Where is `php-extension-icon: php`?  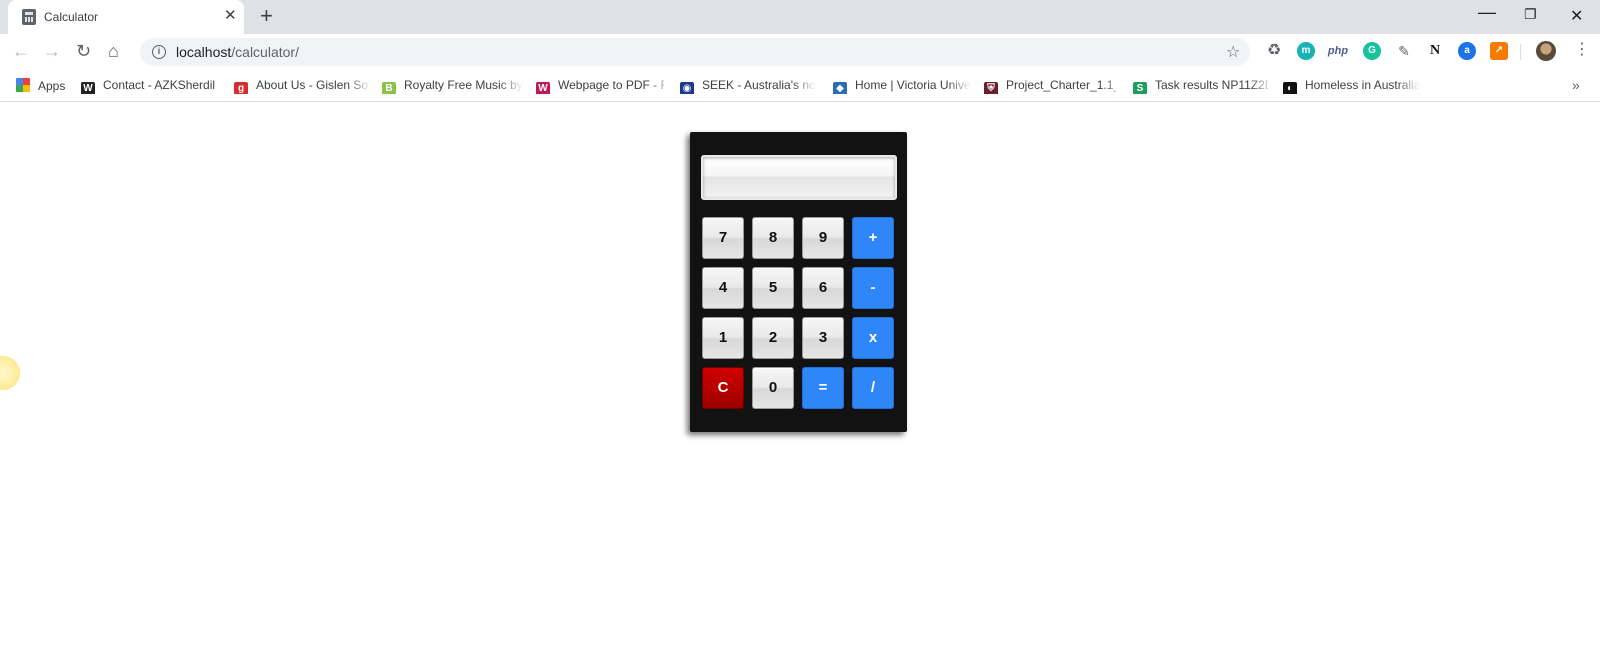 php-extension-icon: php is located at coordinates (1338, 51).